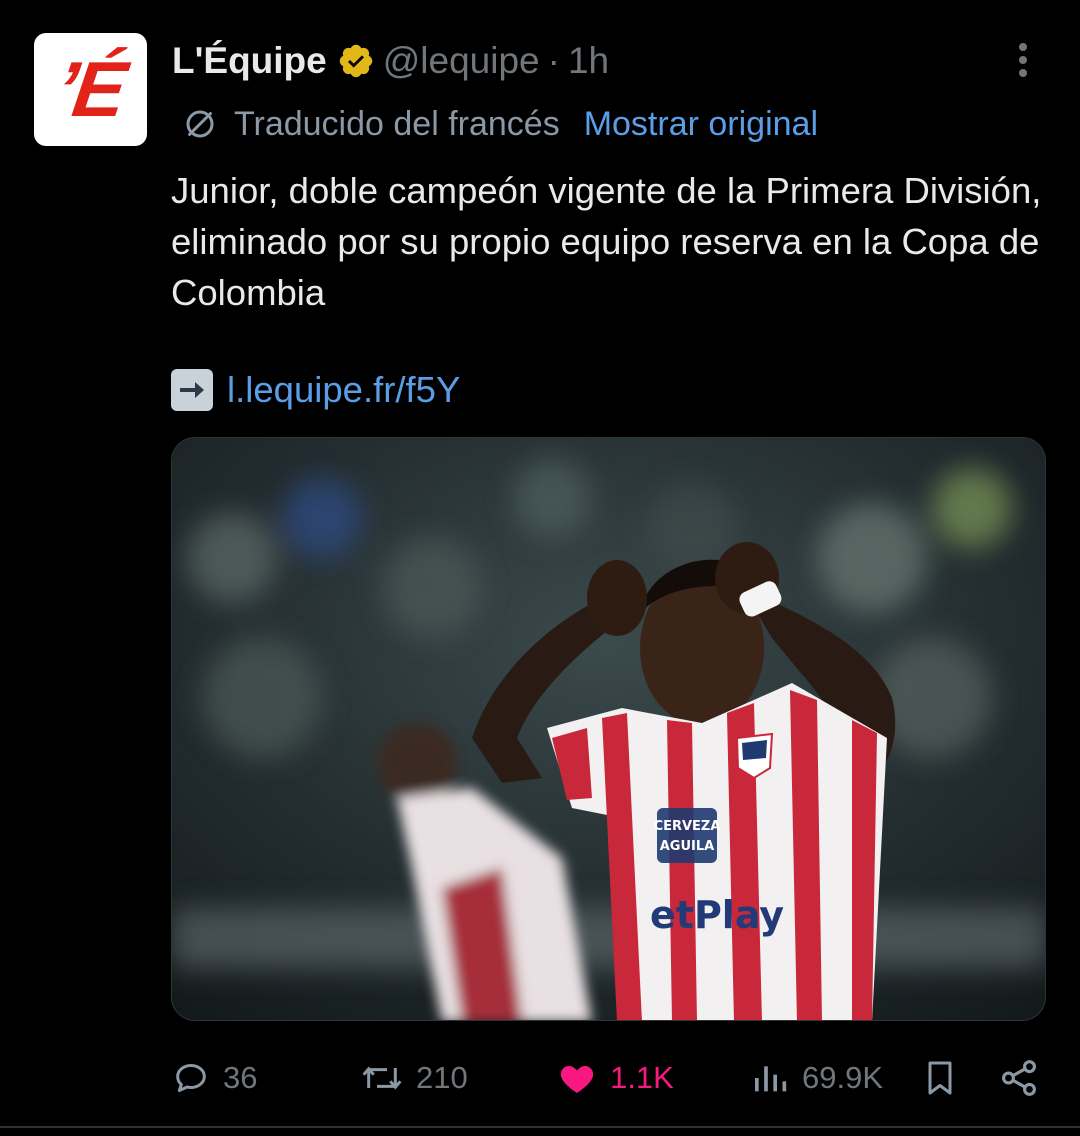 The height and width of the screenshot is (1136, 1080). Describe the element at coordinates (1019, 1078) in the screenshot. I see `share-icon` at that location.